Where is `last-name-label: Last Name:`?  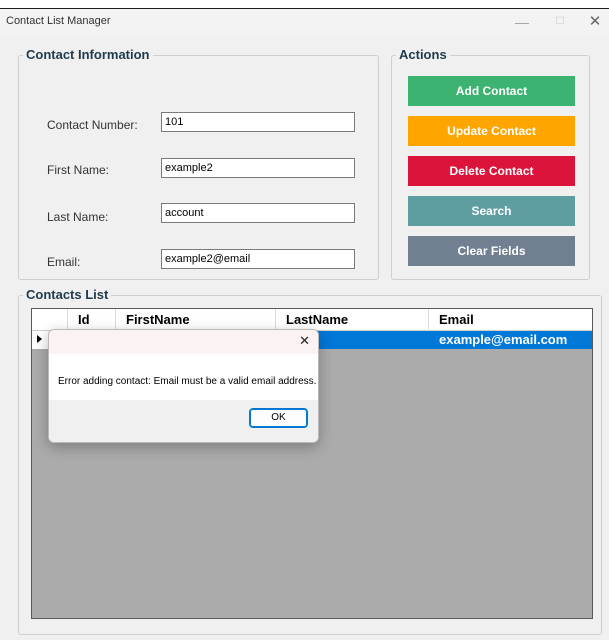 last-name-label: Last Name: is located at coordinates (78, 217).